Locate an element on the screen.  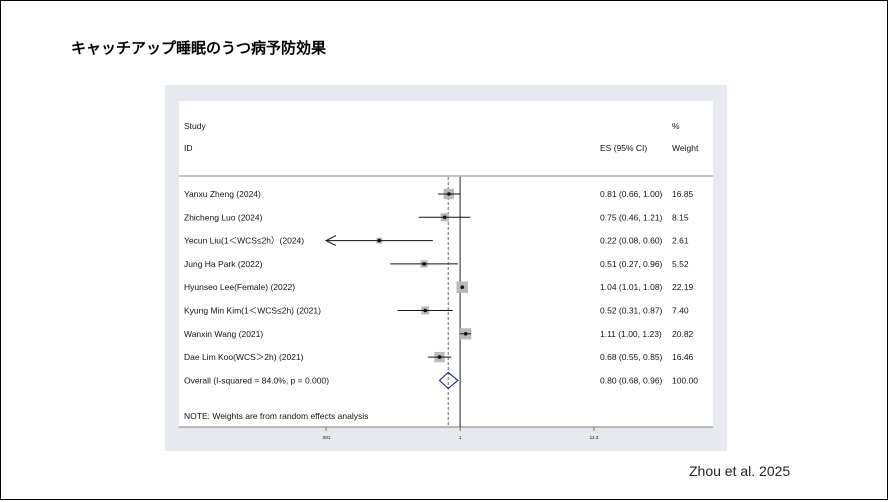
overall-diamond is located at coordinates (448, 380).